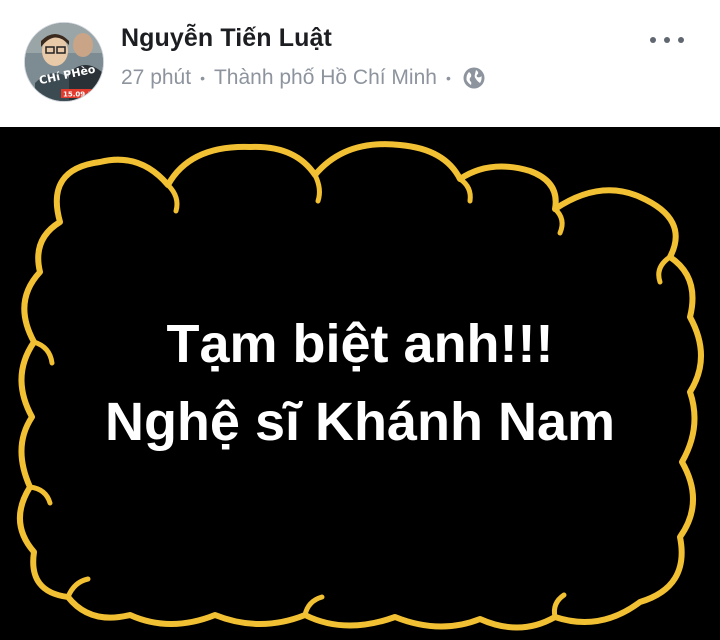 The height and width of the screenshot is (640, 720). Describe the element at coordinates (83, 95) in the screenshot. I see `avatar-poster-date: 15.09.2017` at that location.